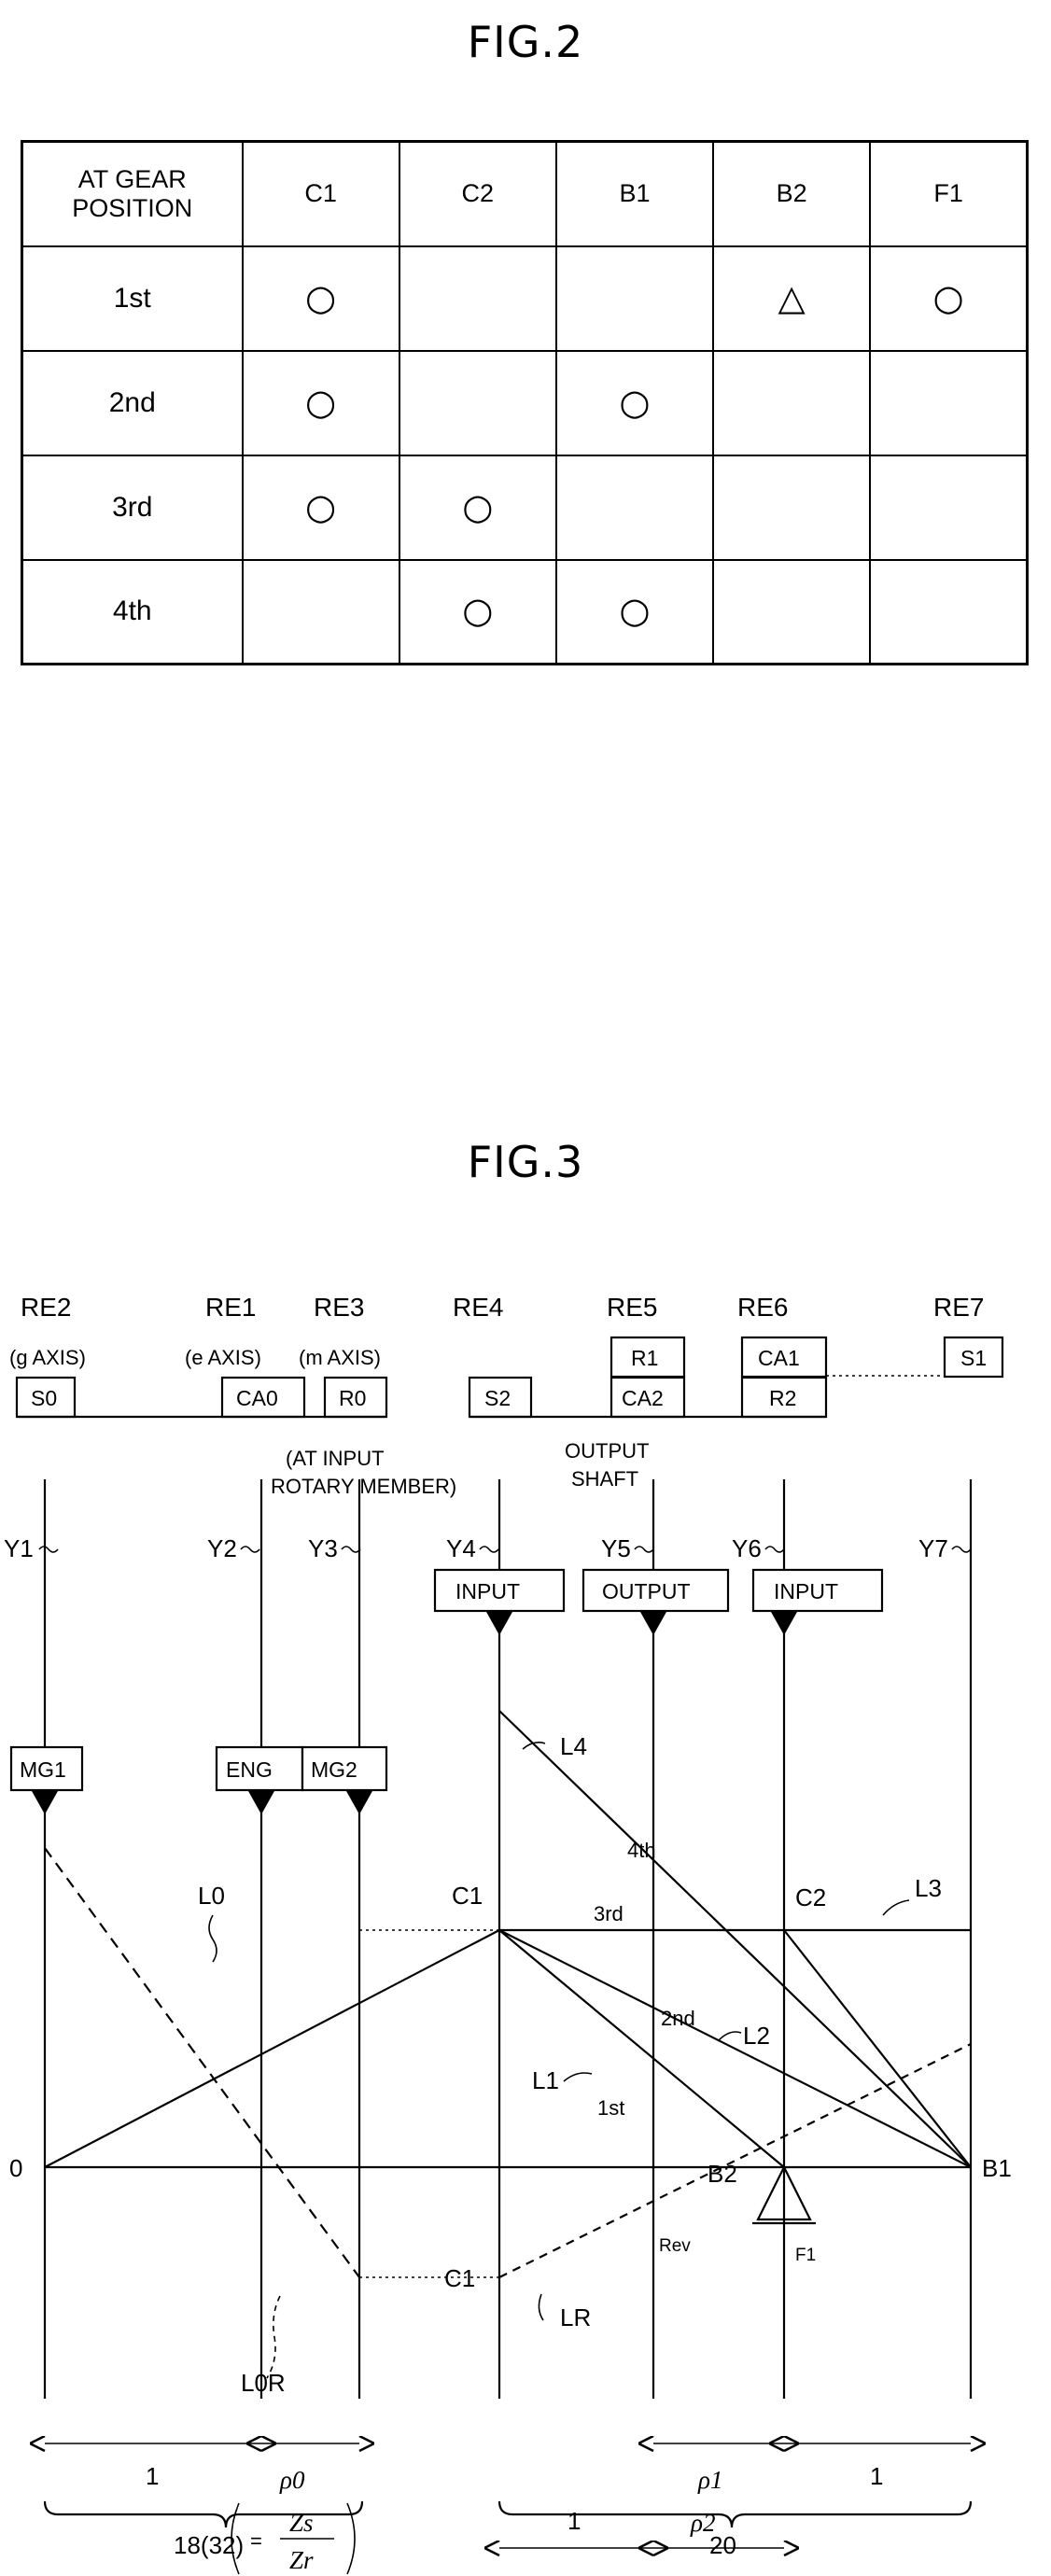 The image size is (1051, 2576). Describe the element at coordinates (616, 1548) in the screenshot. I see `y-label-y5: Y5` at that location.